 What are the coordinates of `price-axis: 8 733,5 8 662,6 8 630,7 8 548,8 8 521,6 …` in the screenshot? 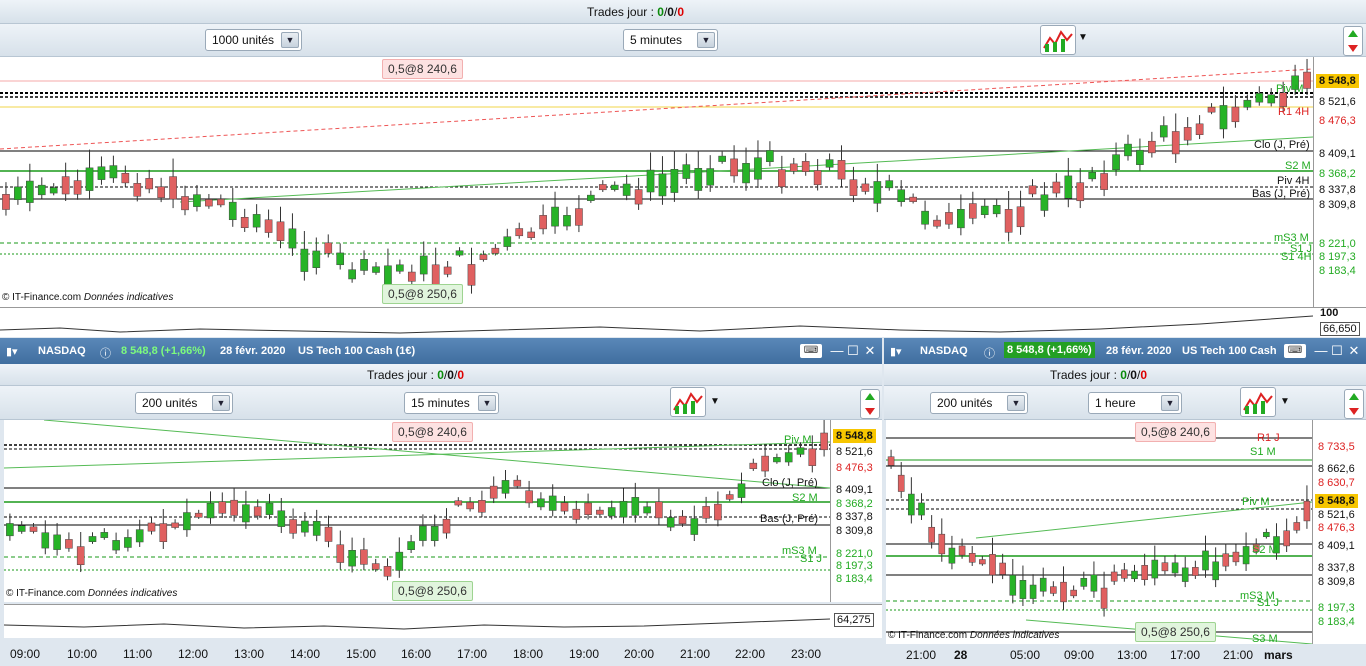 It's located at (1339, 532).